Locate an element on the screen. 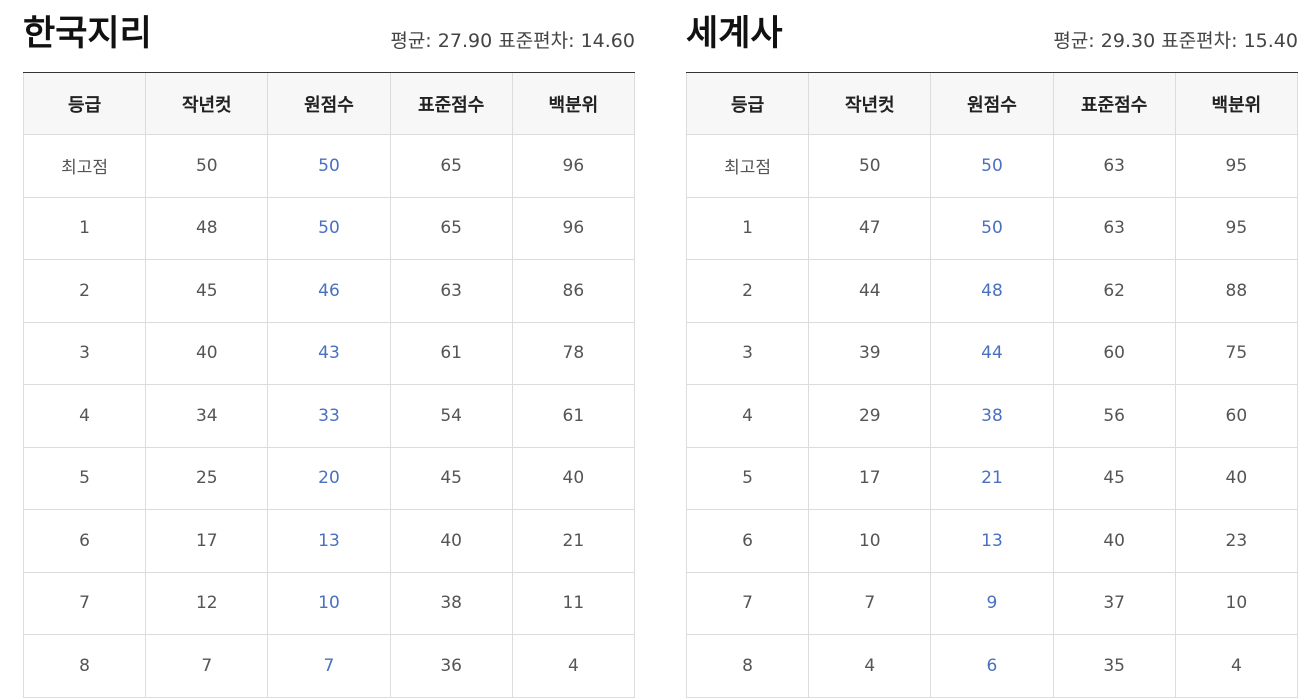 The width and height of the screenshot is (1301, 700). col-raw-score-header: 원점수 is located at coordinates (992, 104).